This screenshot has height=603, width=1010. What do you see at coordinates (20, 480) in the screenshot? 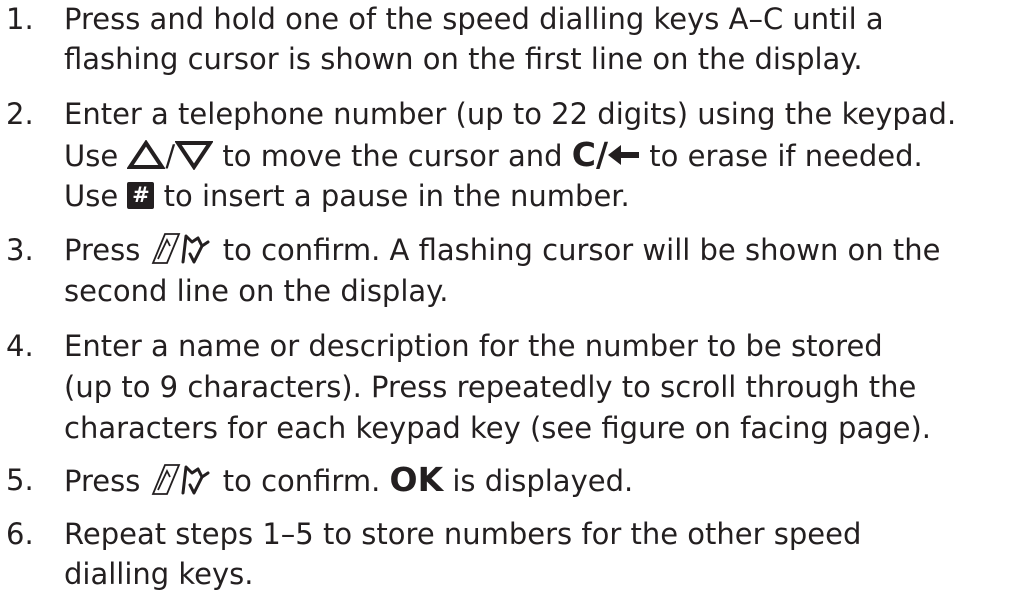
I see `step-number: 5.` at bounding box center [20, 480].